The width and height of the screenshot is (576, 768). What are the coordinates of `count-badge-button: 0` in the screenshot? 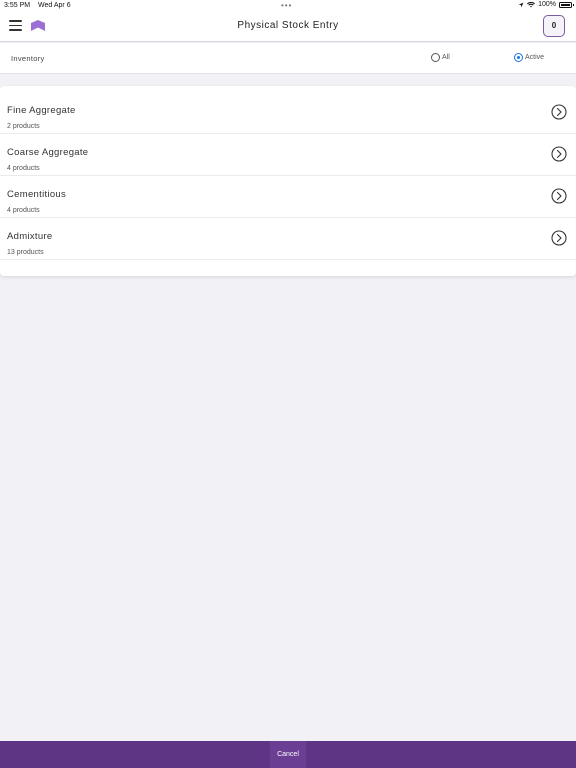 It's located at (554, 26).